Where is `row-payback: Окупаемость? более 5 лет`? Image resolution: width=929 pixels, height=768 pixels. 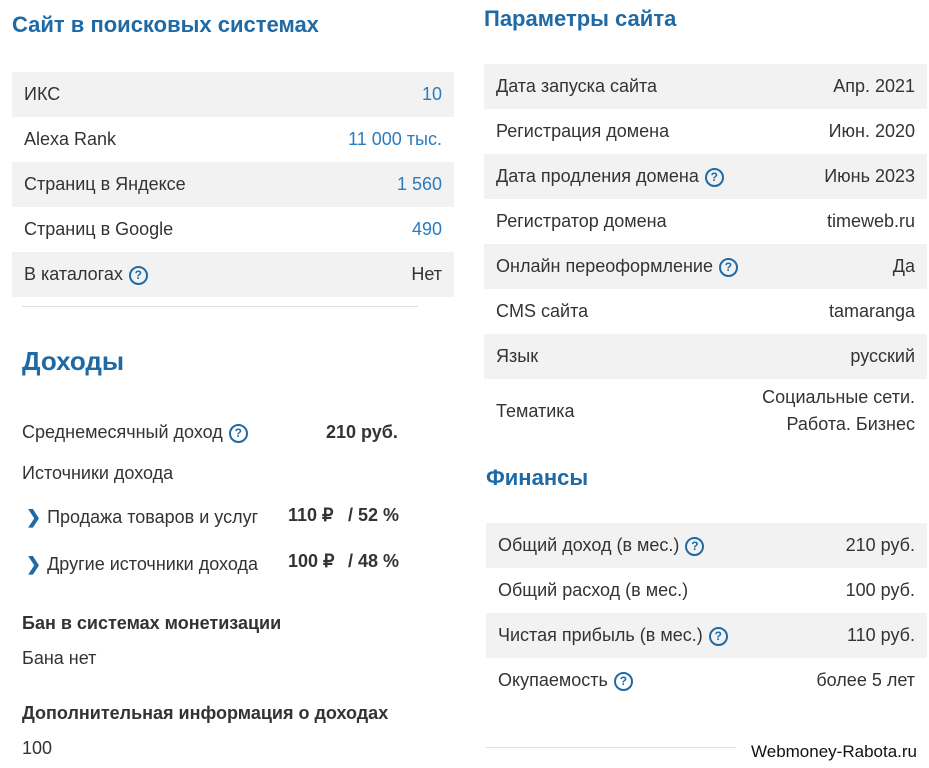 row-payback: Окупаемость? более 5 лет is located at coordinates (706, 680).